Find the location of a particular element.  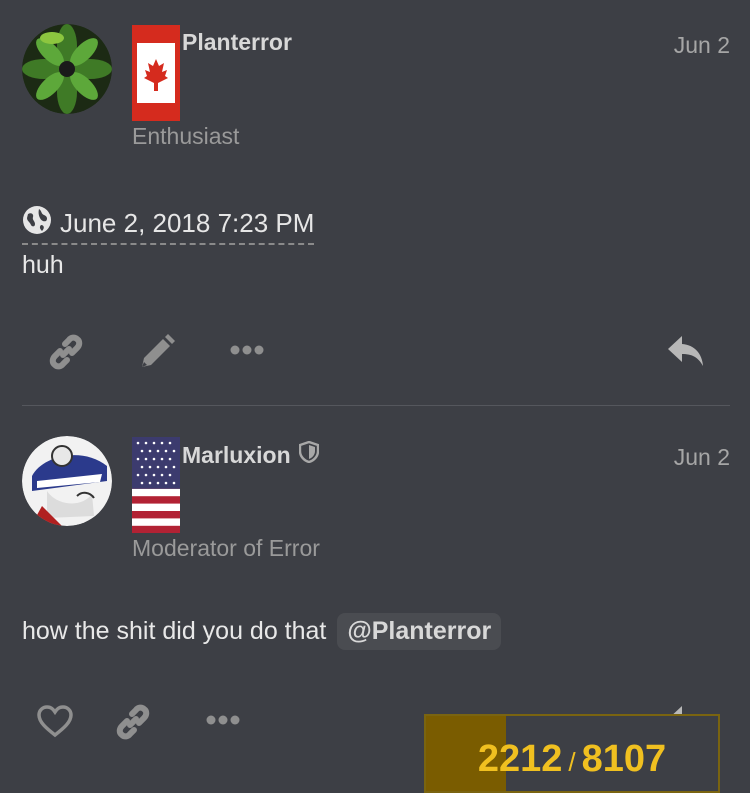

user-mention: @Planterror is located at coordinates (419, 631).